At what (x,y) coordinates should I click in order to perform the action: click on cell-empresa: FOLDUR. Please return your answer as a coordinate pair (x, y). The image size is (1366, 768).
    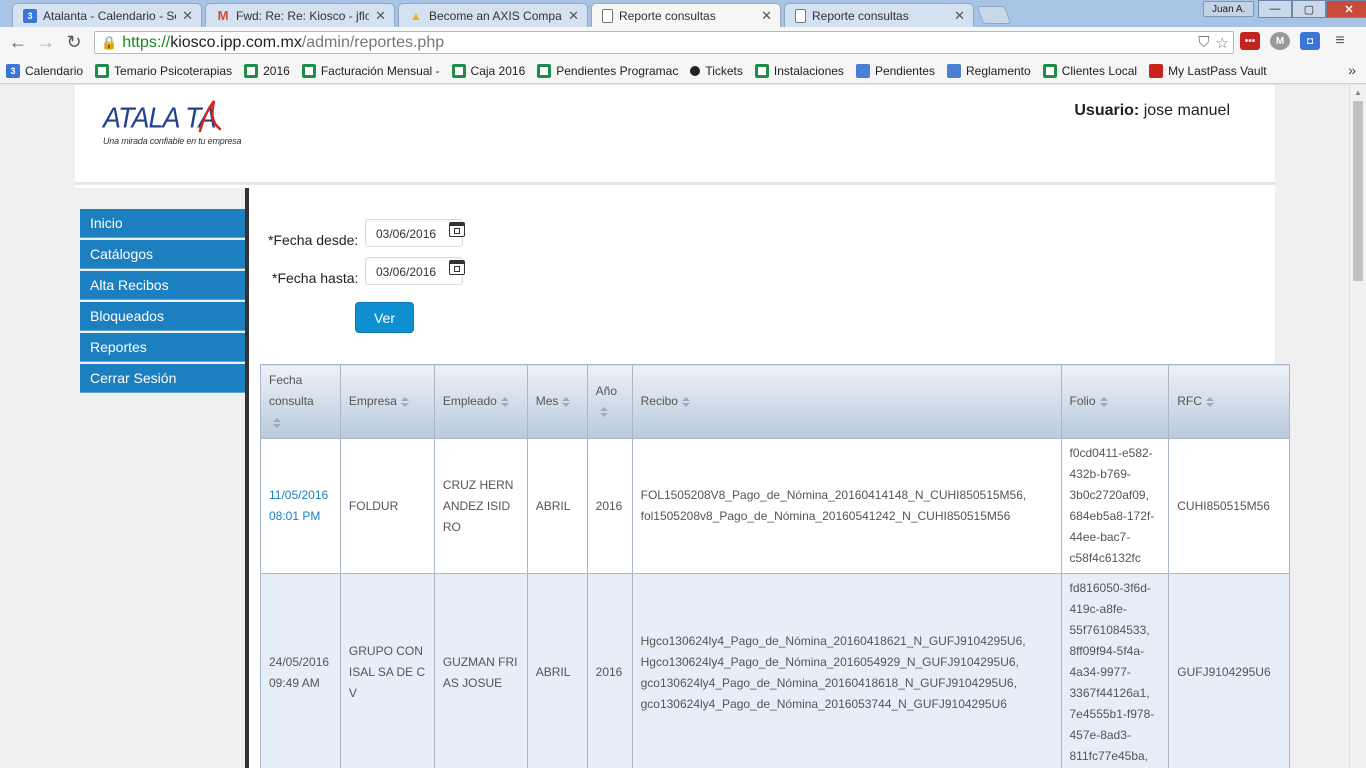
    Looking at the image, I should click on (387, 506).